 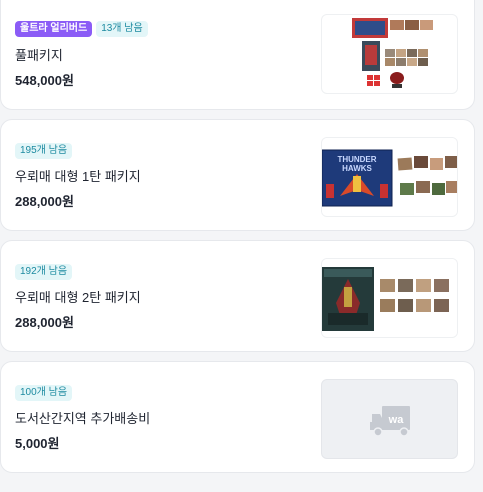 I want to click on thumbnail-placeholder: wa, so click(x=389, y=419).